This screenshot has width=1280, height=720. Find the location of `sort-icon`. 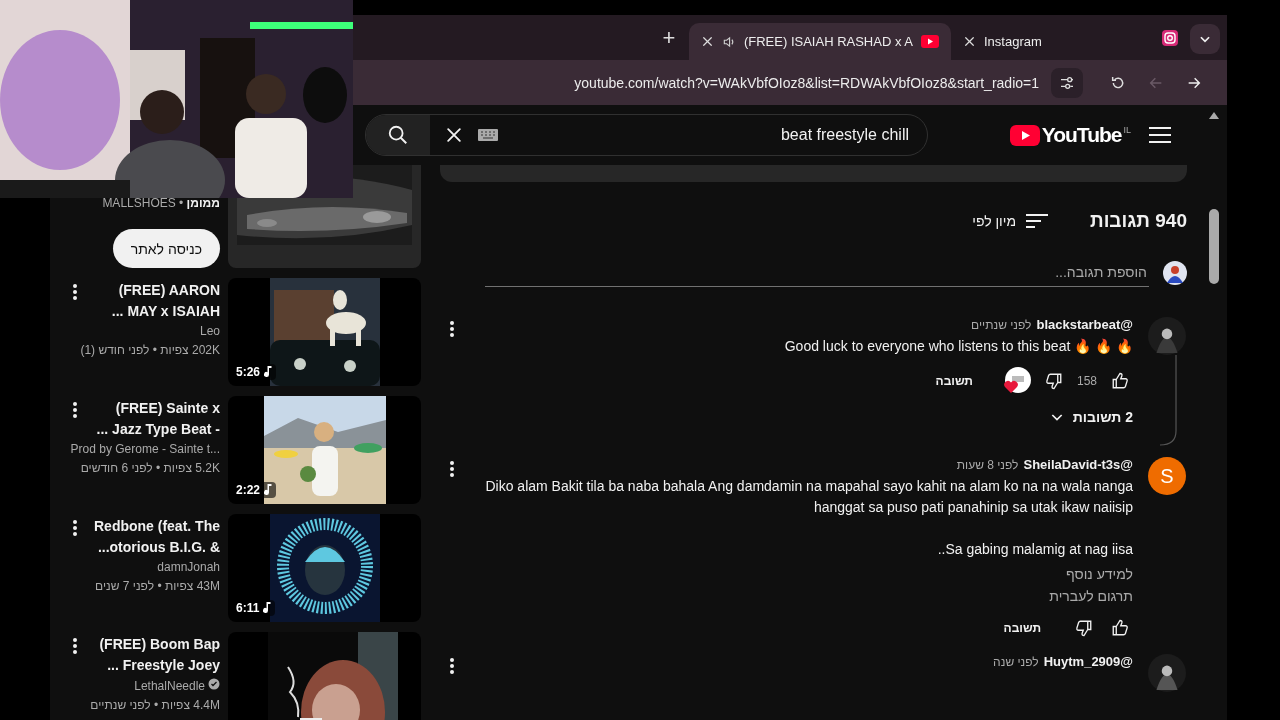

sort-icon is located at coordinates (1037, 221).